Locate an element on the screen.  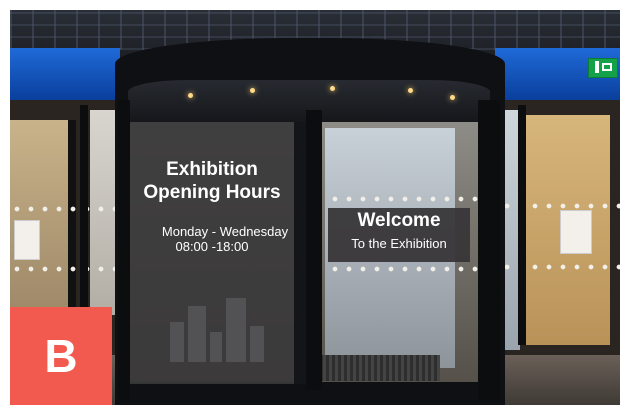
glass-panel-left-inner is located at coordinates (104, 212).